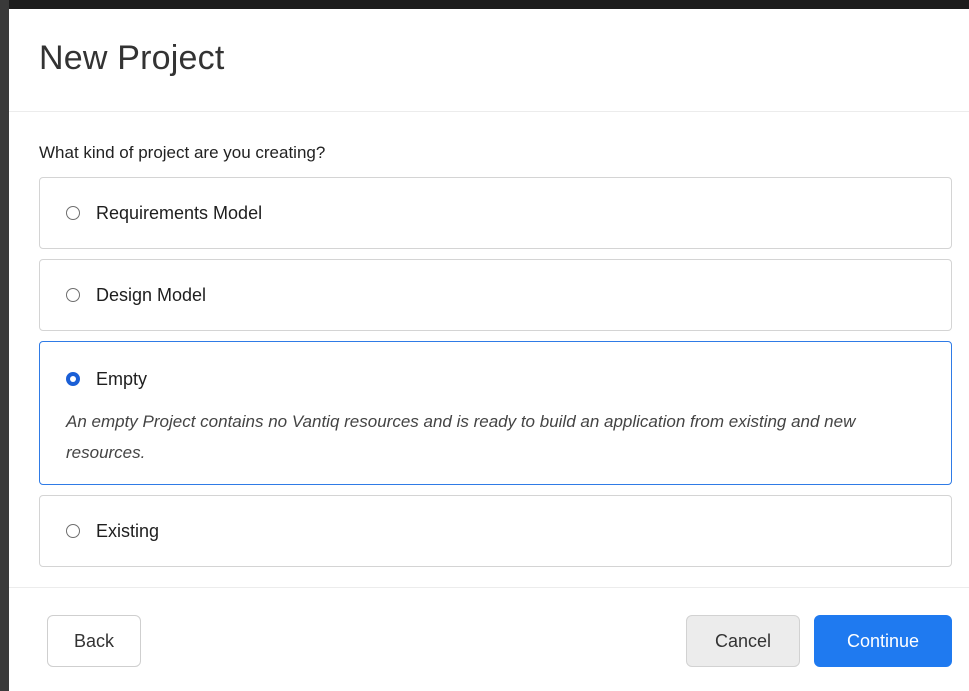 Image resolution: width=969 pixels, height=691 pixels. Describe the element at coordinates (151, 294) in the screenshot. I see `option-label: Design Model` at that location.